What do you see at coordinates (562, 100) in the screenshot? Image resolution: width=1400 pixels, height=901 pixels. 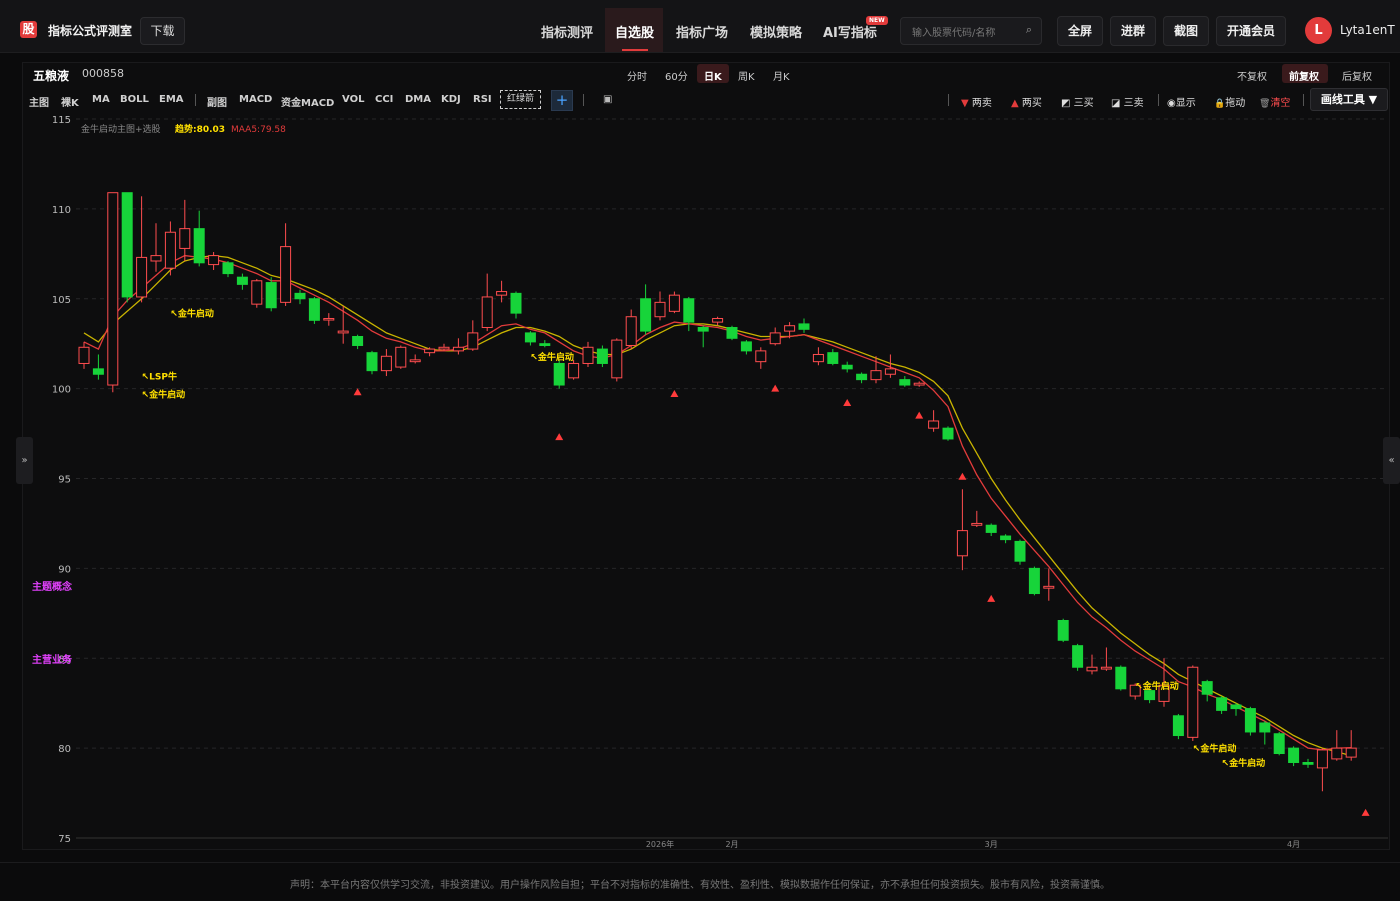 I see `add-indicator-button: +` at bounding box center [562, 100].